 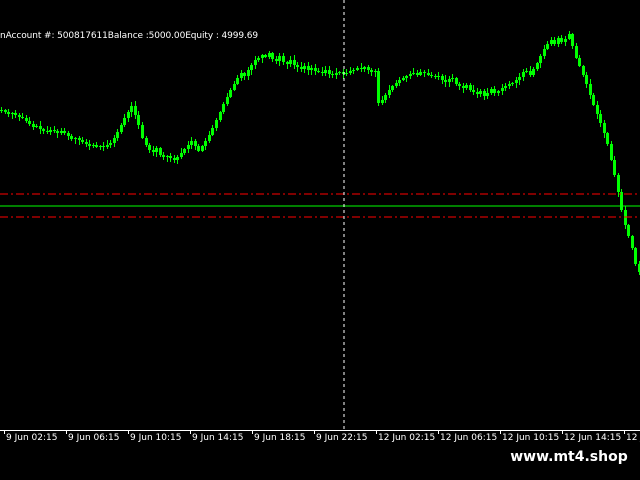 What do you see at coordinates (128, 36) in the screenshot?
I see `balance-label: Balance :` at bounding box center [128, 36].